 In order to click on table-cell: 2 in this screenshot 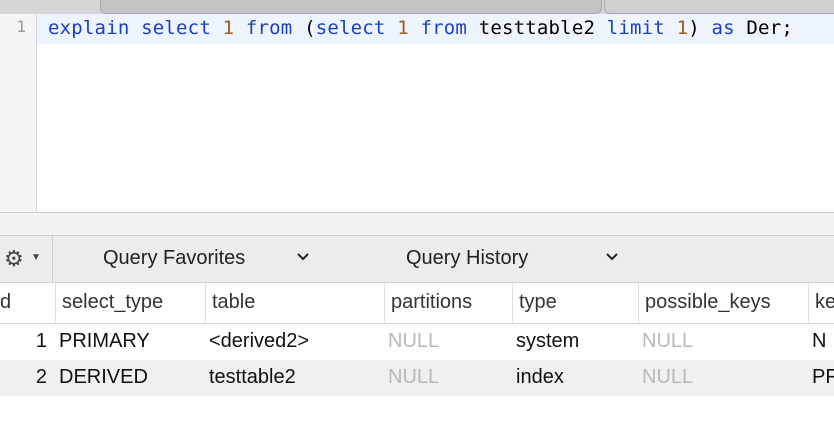, I will do `click(27, 378)`.